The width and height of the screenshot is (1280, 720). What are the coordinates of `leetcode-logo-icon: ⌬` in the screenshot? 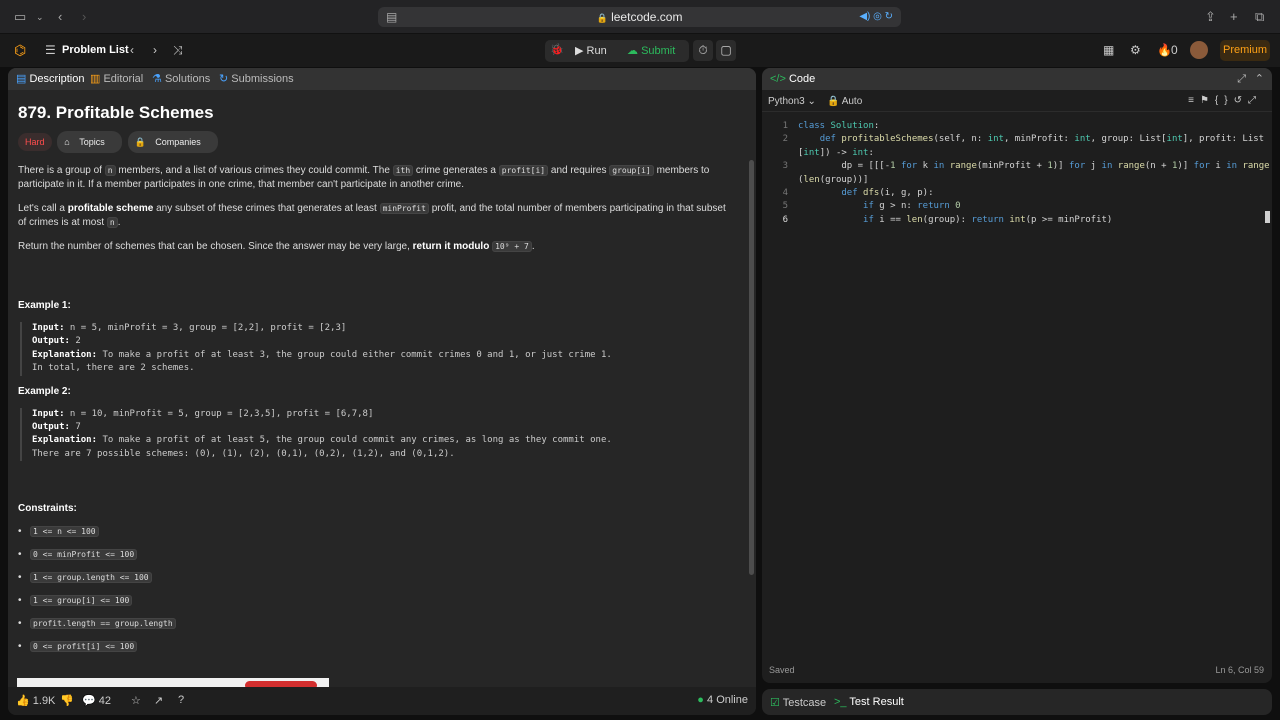 It's located at (20, 50).